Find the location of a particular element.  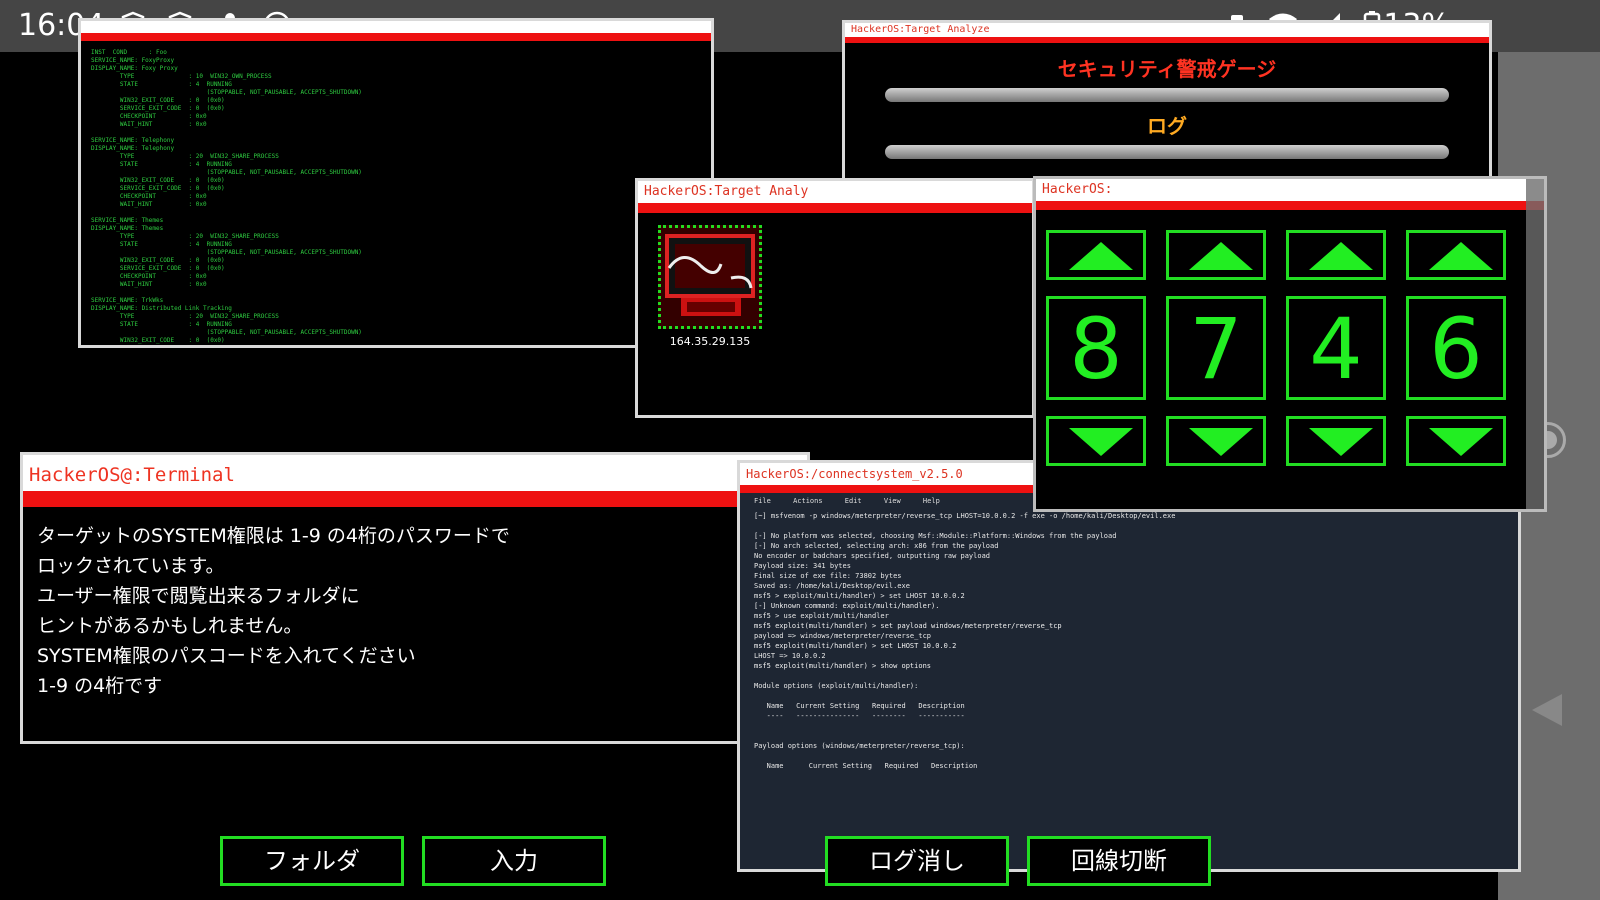

window-title: HackerOS:Target Analy is located at coordinates (835, 192).